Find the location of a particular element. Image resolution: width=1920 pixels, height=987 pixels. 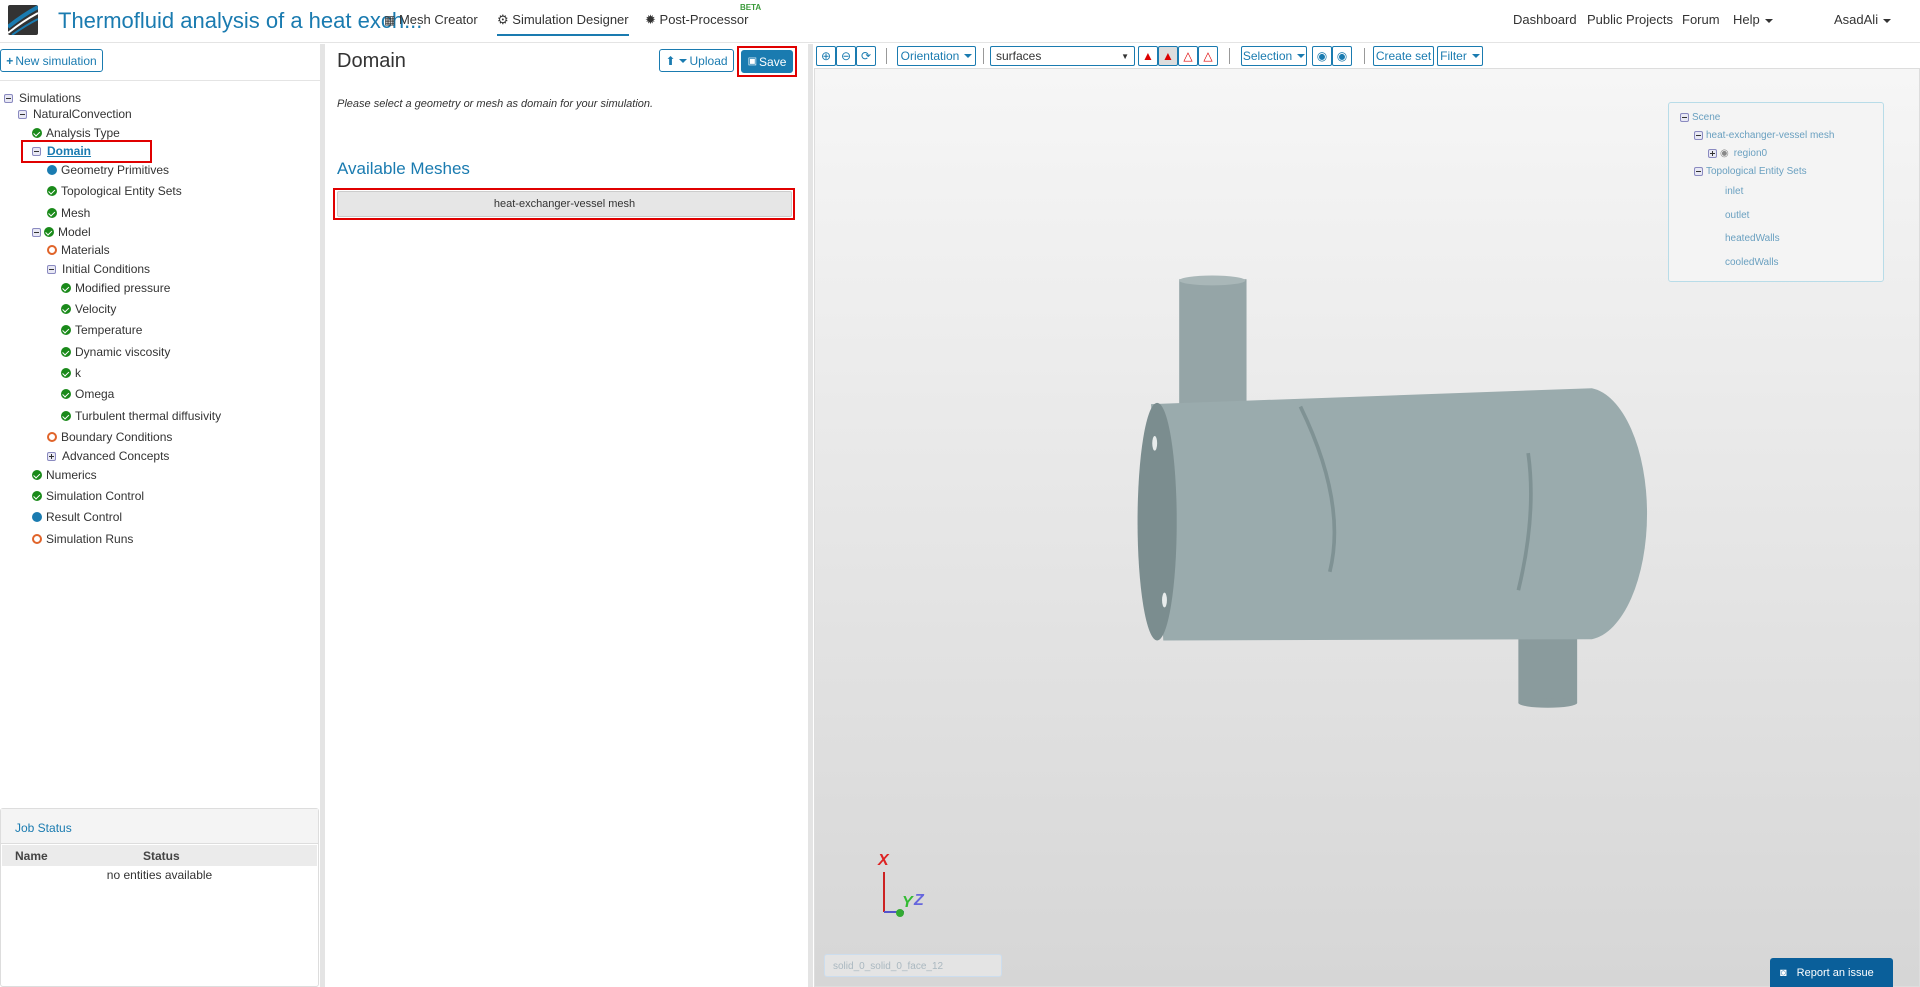

zoom-out-icon: ⊖ is located at coordinates (846, 56).